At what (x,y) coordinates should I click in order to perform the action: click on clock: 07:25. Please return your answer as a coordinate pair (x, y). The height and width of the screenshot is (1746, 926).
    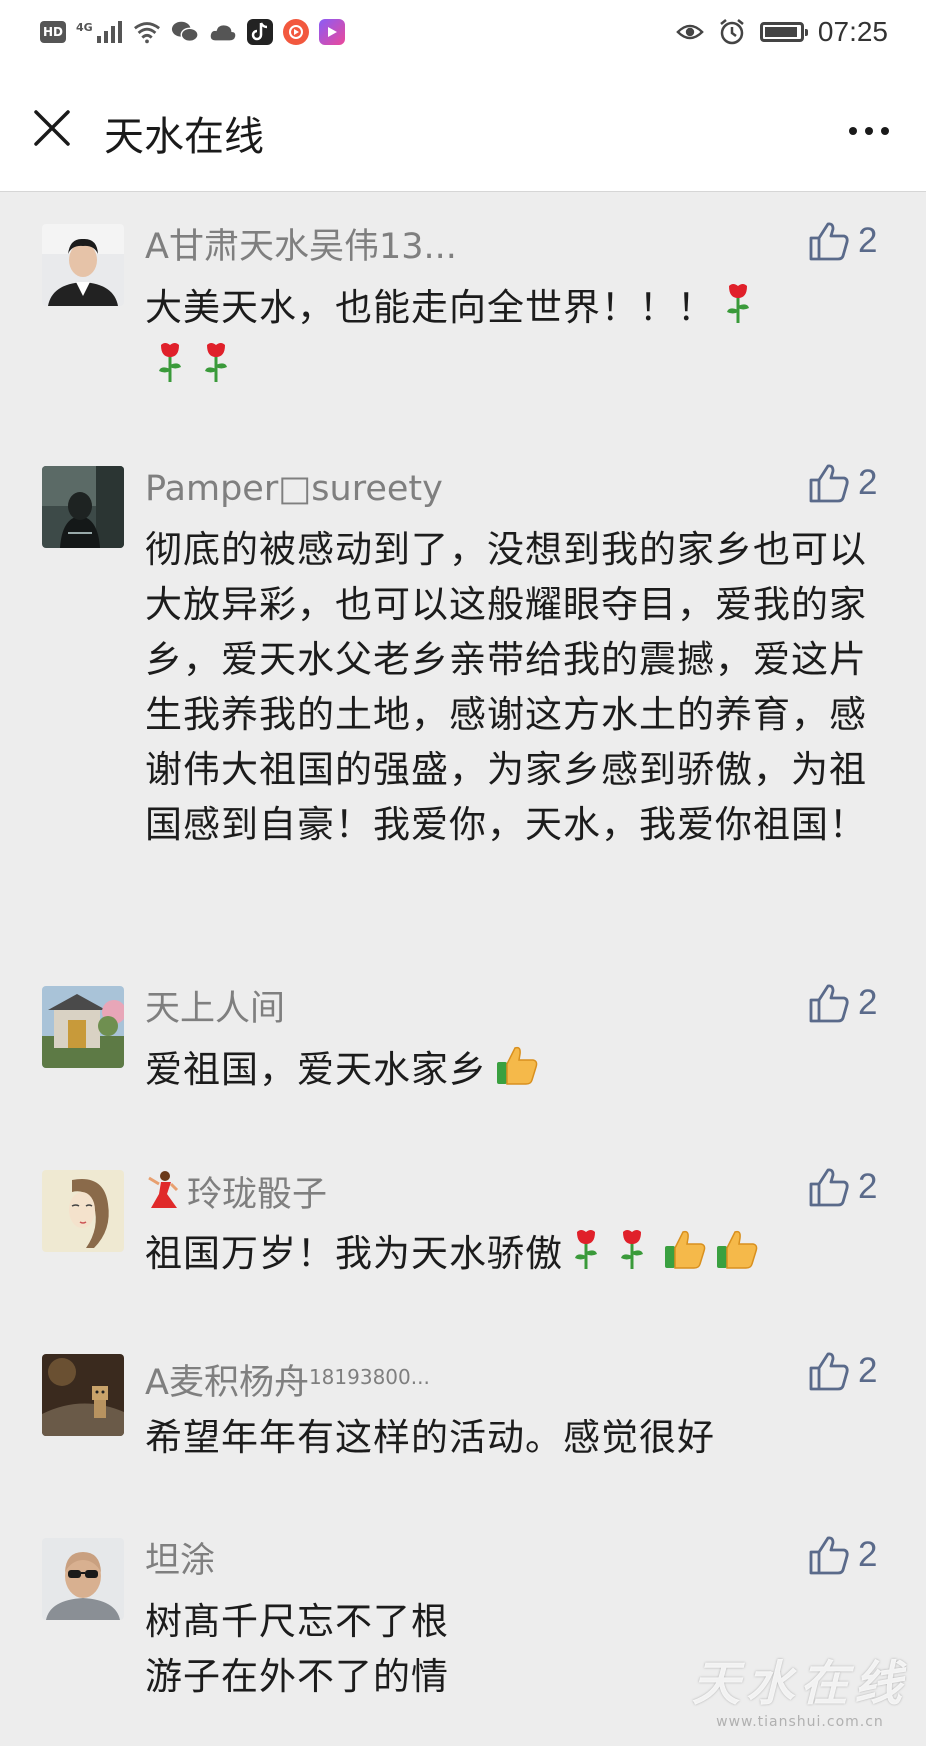
    Looking at the image, I should click on (852, 31).